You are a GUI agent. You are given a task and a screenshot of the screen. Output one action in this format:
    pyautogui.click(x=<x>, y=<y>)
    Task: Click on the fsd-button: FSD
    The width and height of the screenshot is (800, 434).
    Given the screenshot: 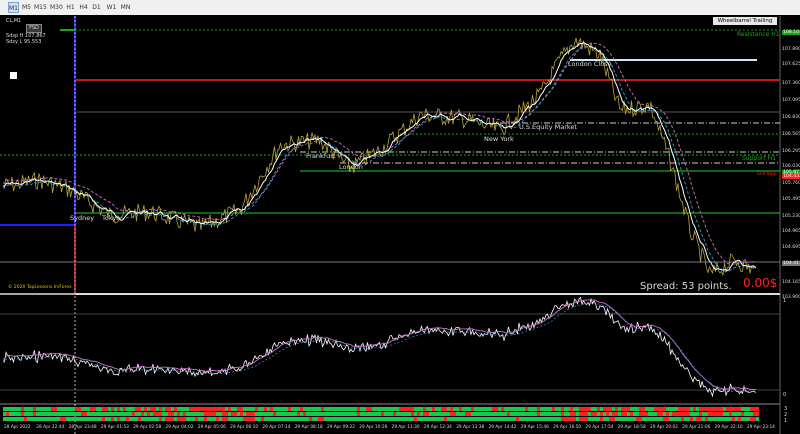 What is the action you would take?
    pyautogui.click(x=34, y=28)
    